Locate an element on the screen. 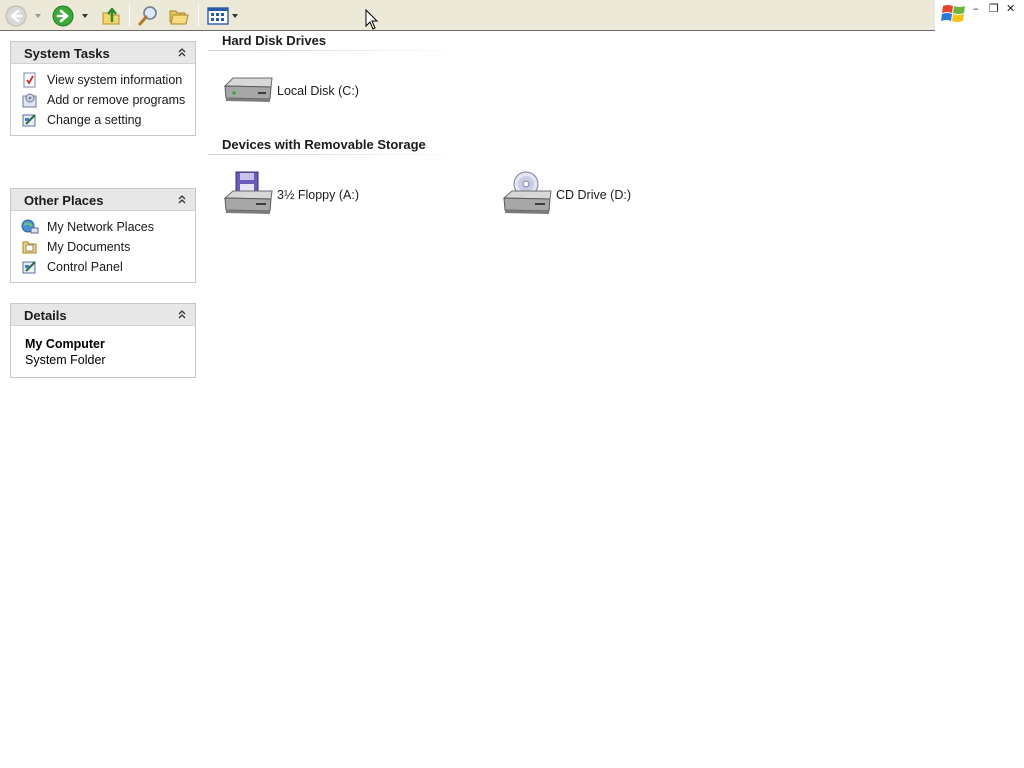 The image size is (1024, 768). windows-logo-icon is located at coordinates (953, 13).